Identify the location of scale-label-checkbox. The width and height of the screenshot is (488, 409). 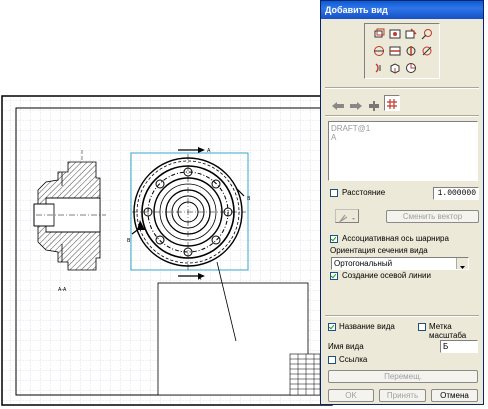
(422, 327).